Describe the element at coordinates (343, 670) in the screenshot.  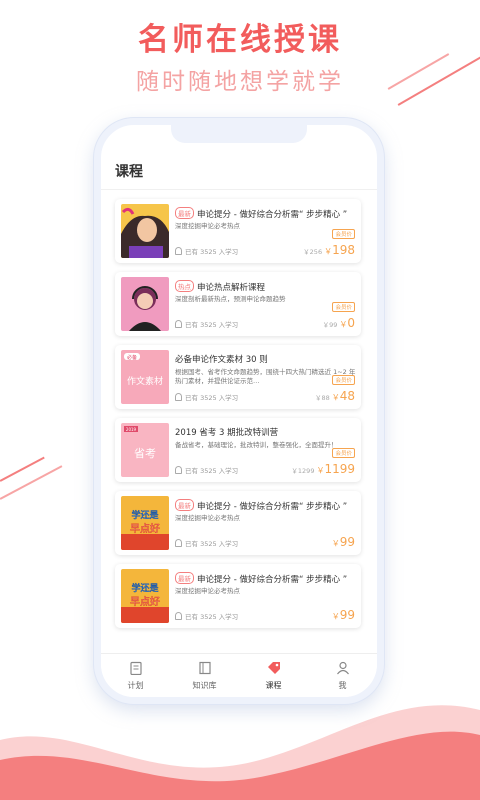
I see `person-icon` at that location.